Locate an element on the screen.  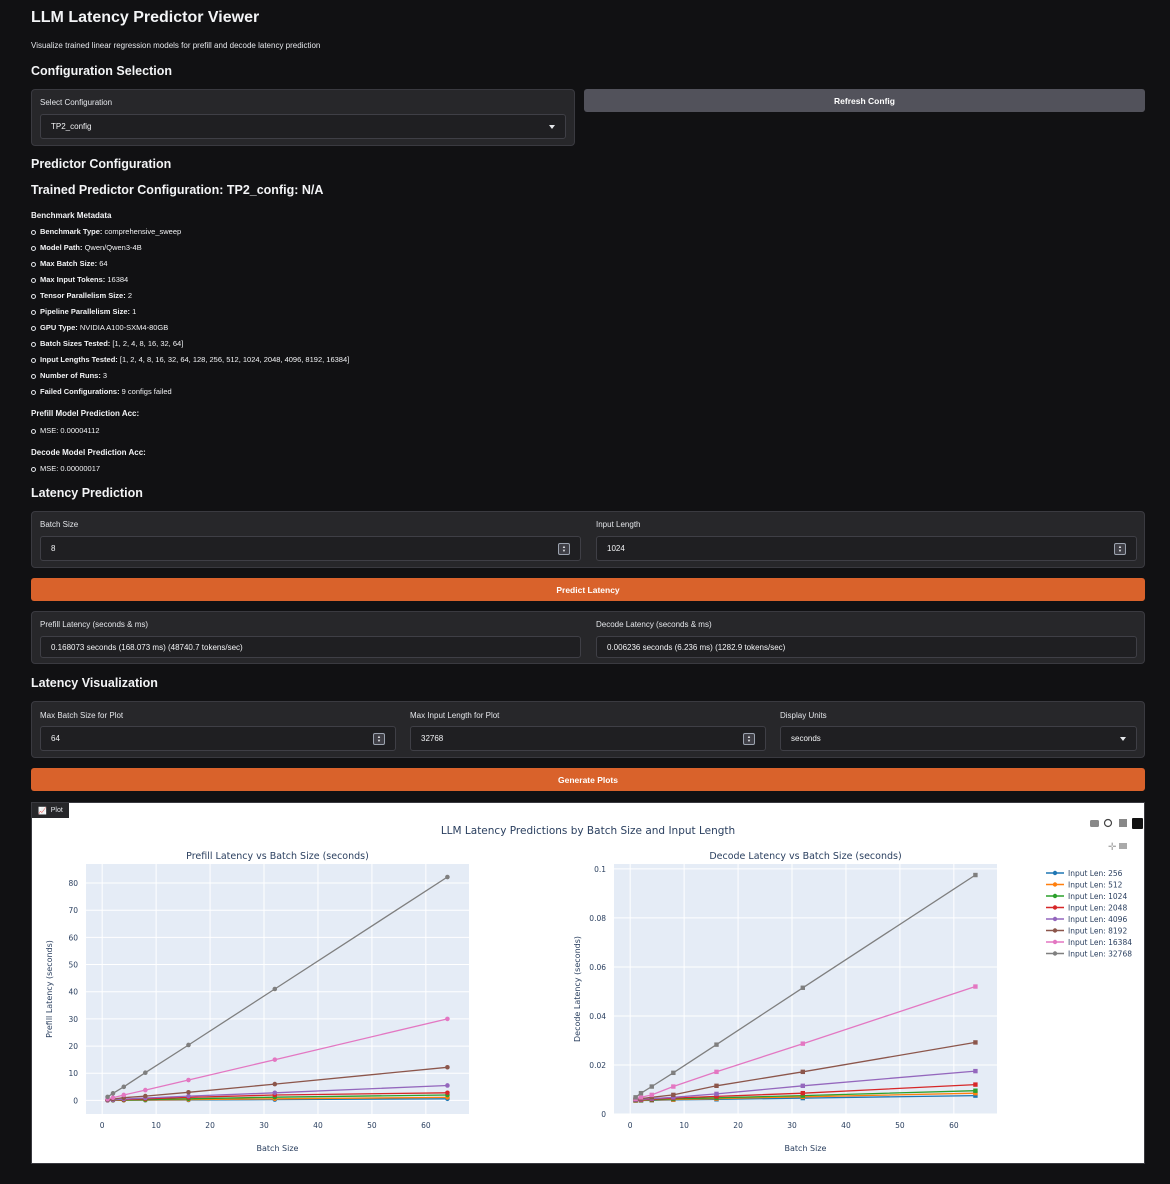
zoom-out-icon is located at coordinates (1123, 846).